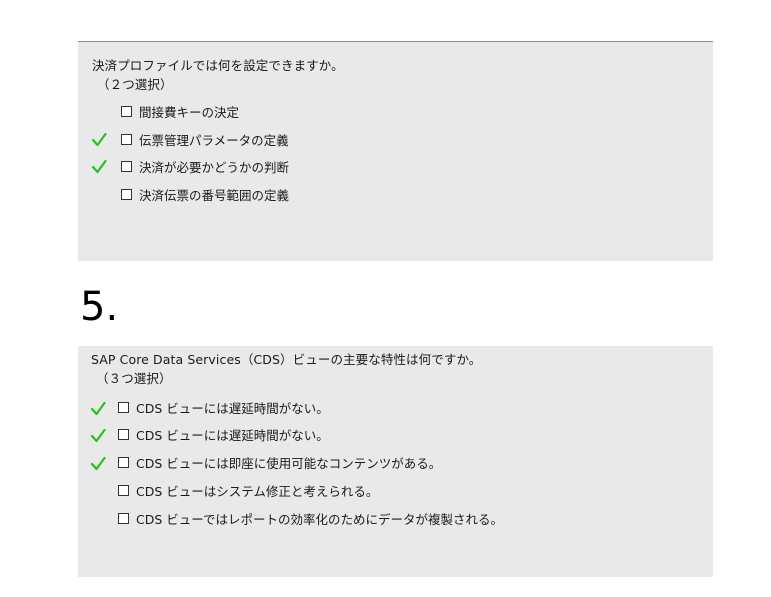 Image resolution: width=771 pixels, height=597 pixels. What do you see at coordinates (214, 140) in the screenshot?
I see `answer-label: 伝票管理パラメータの定義` at bounding box center [214, 140].